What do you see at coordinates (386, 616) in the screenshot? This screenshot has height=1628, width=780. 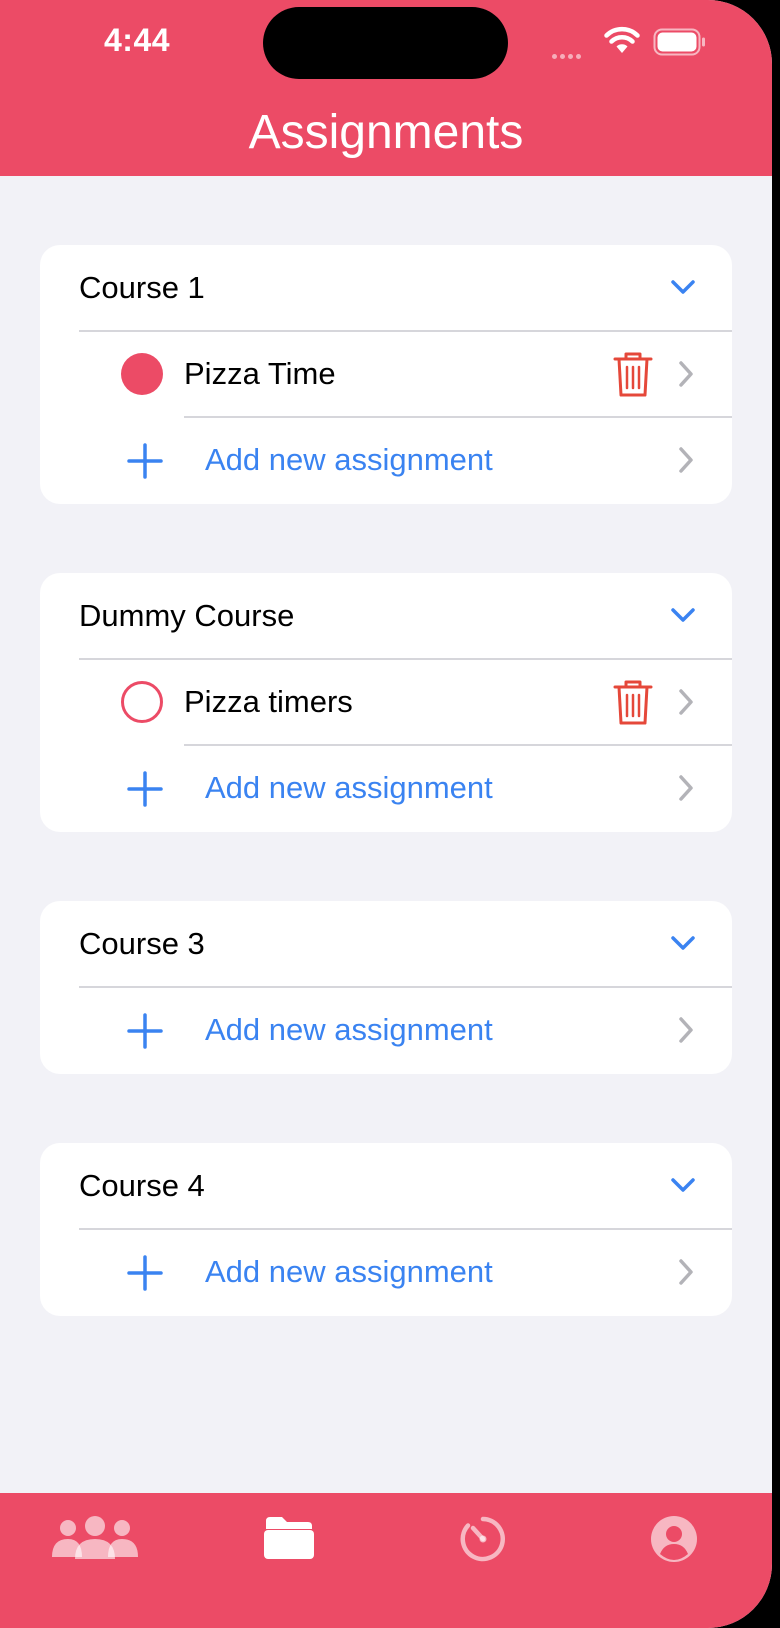 I see `course-header: Dummy Course` at bounding box center [386, 616].